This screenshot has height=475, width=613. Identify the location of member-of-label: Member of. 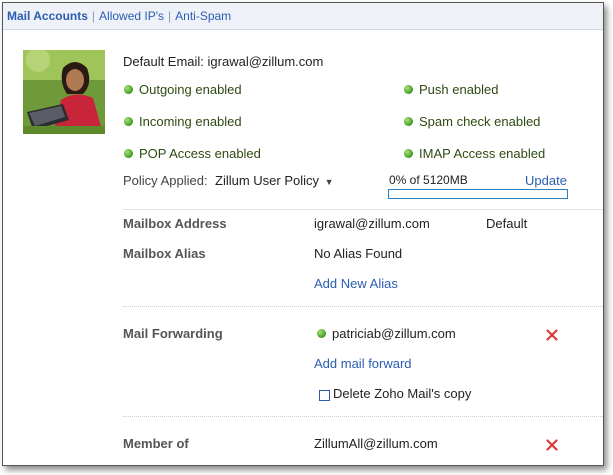
(156, 443).